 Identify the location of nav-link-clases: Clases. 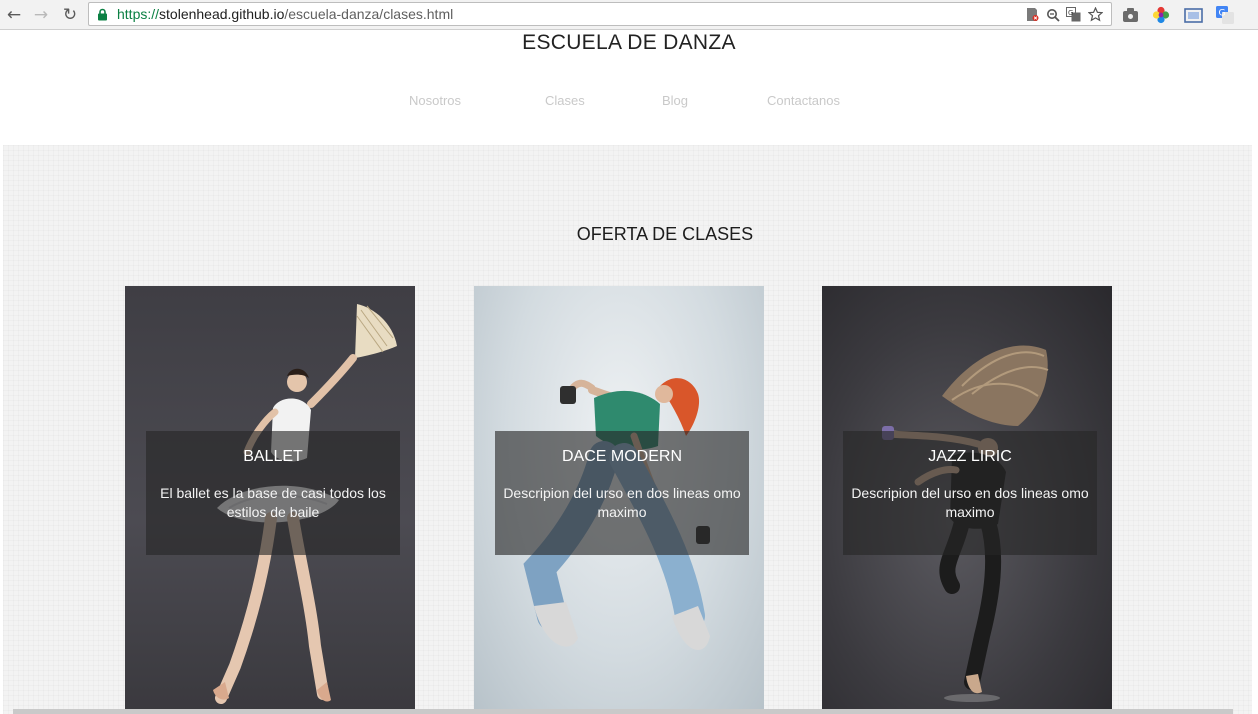
(565, 100).